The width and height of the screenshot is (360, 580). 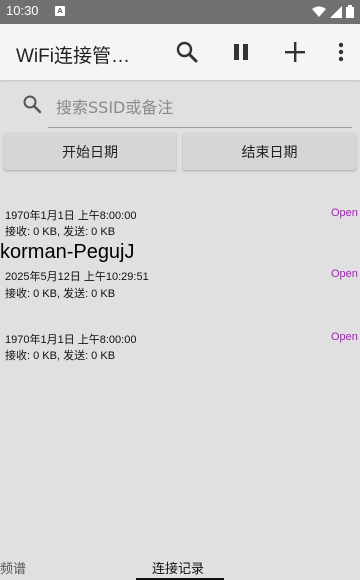 I want to click on status-icons, so click(x=333, y=11).